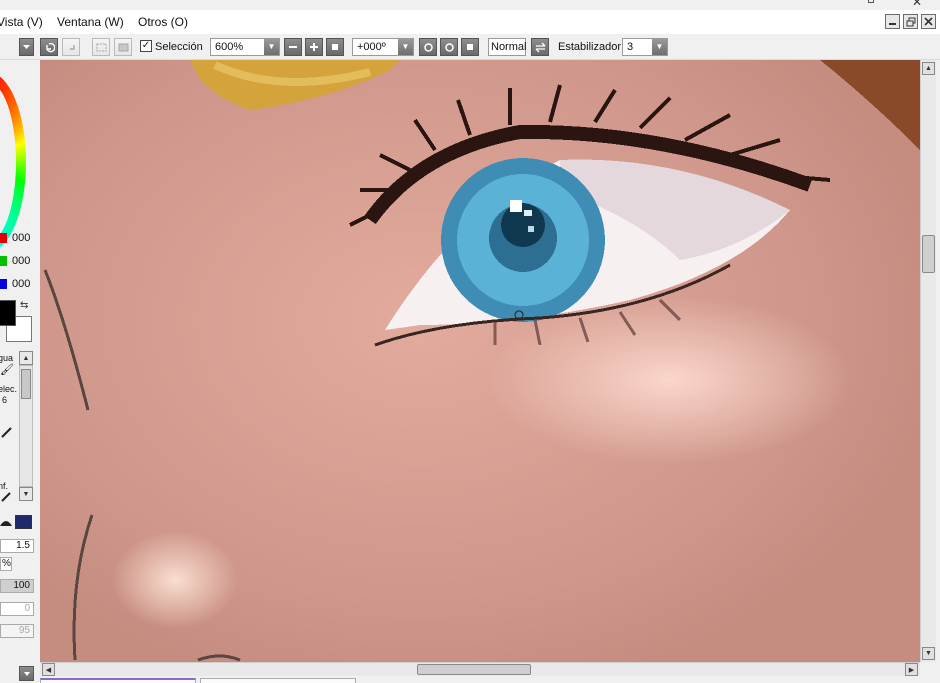 This screenshot has height=683, width=940. I want to click on blue-swatch, so click(3, 284).